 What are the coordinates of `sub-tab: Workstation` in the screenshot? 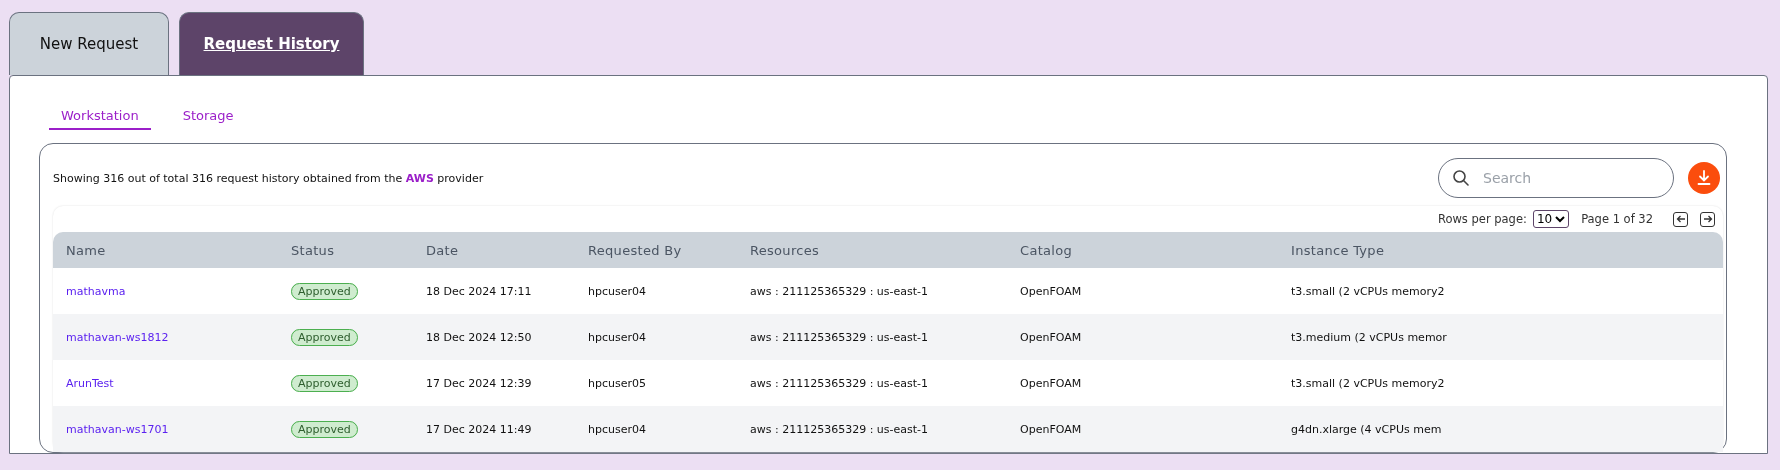 It's located at (100, 118).